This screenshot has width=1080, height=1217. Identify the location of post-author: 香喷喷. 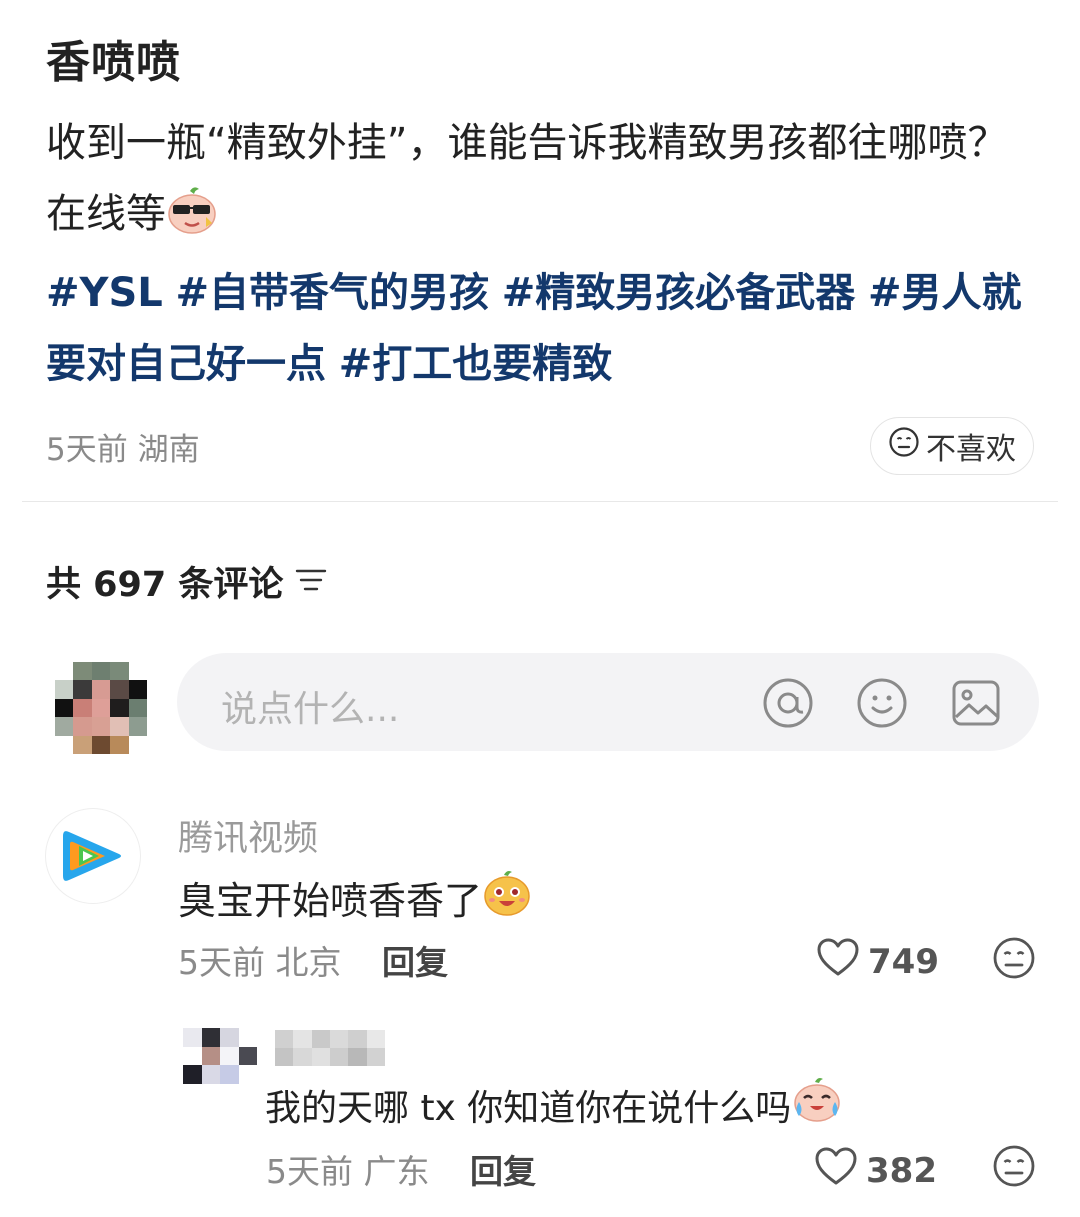
(113, 58).